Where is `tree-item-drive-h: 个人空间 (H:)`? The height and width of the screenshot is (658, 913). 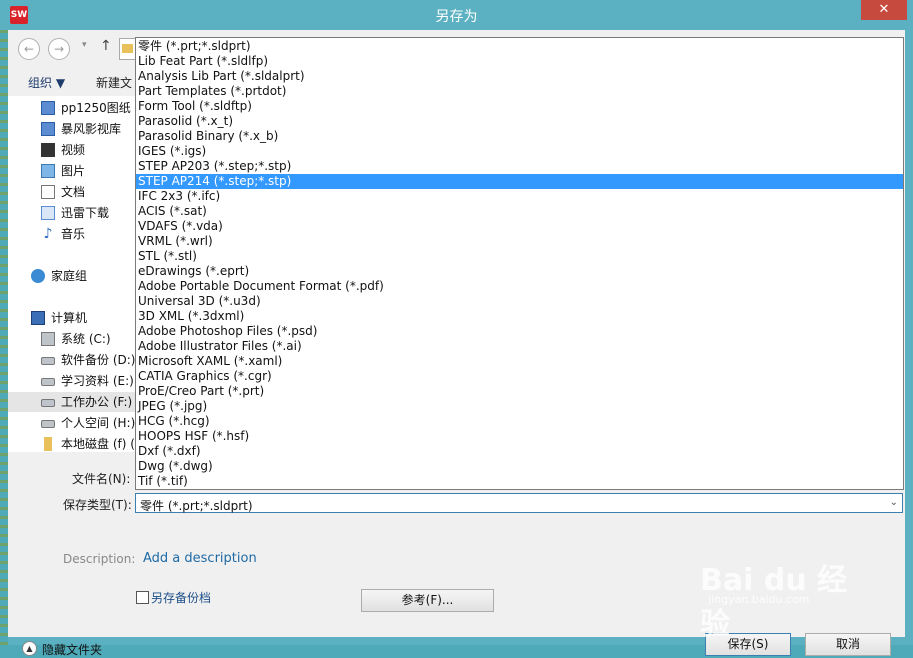
tree-item-drive-h: 个人空间 (H:) is located at coordinates (72, 423).